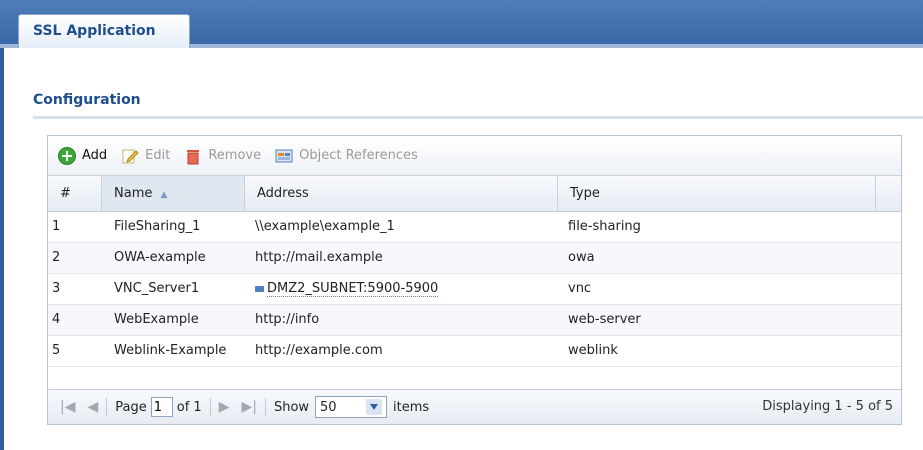 This screenshot has width=923, height=450. What do you see at coordinates (474, 320) in the screenshot?
I see `table-row: 4 WebExample http://info web-server` at bounding box center [474, 320].